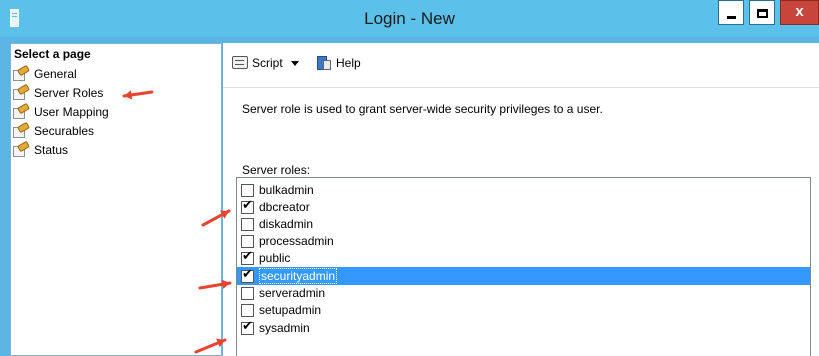 This screenshot has width=819, height=356. I want to click on close-icon: x, so click(799, 11).